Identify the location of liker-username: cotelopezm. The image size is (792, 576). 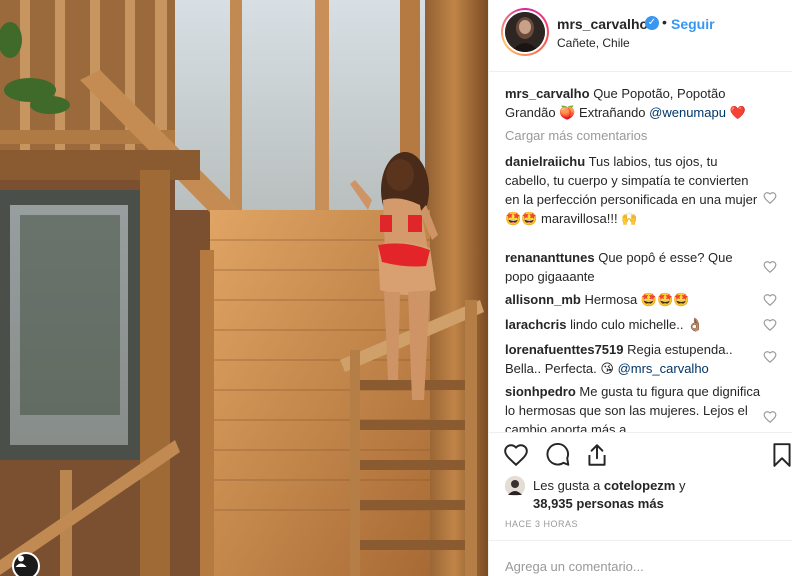
(640, 485).